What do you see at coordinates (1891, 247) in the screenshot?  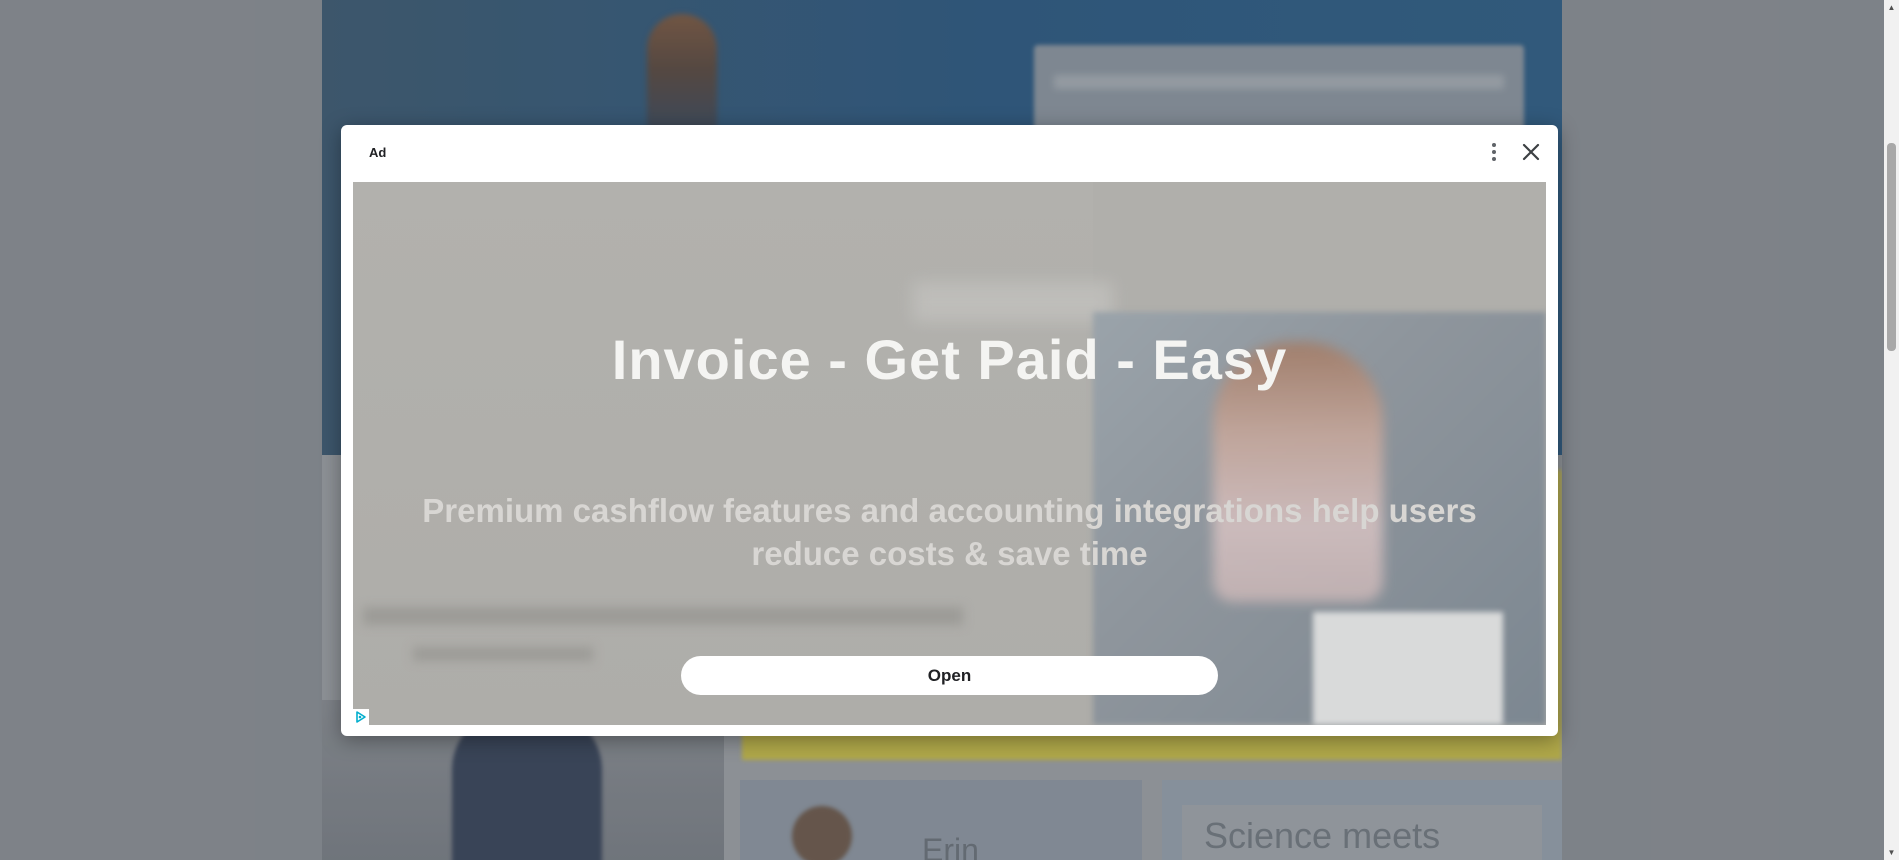 I see `scroll-thumb` at bounding box center [1891, 247].